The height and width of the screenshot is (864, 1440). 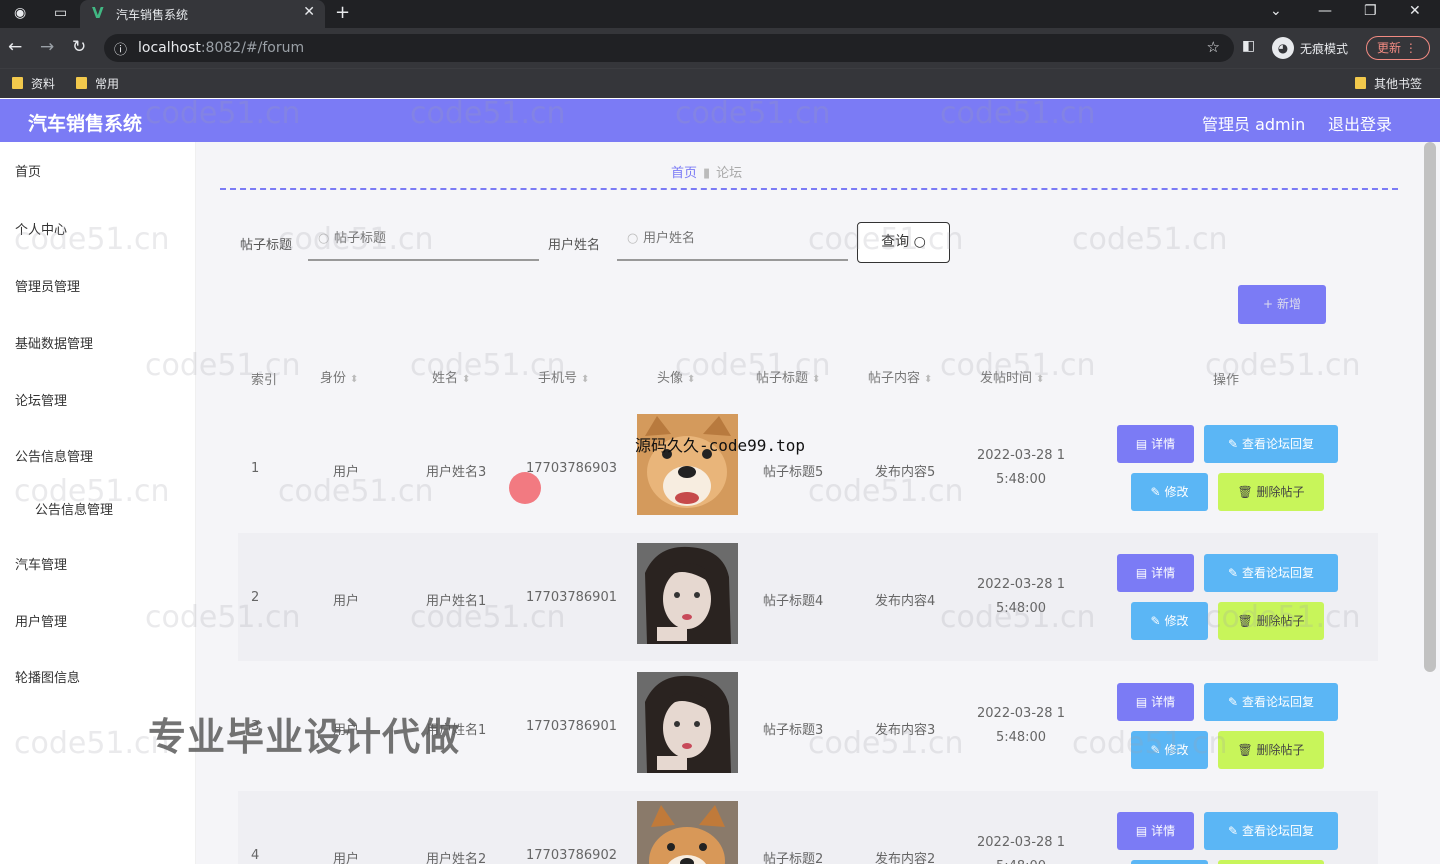 I want to click on cell-index: 4, so click(x=255, y=855).